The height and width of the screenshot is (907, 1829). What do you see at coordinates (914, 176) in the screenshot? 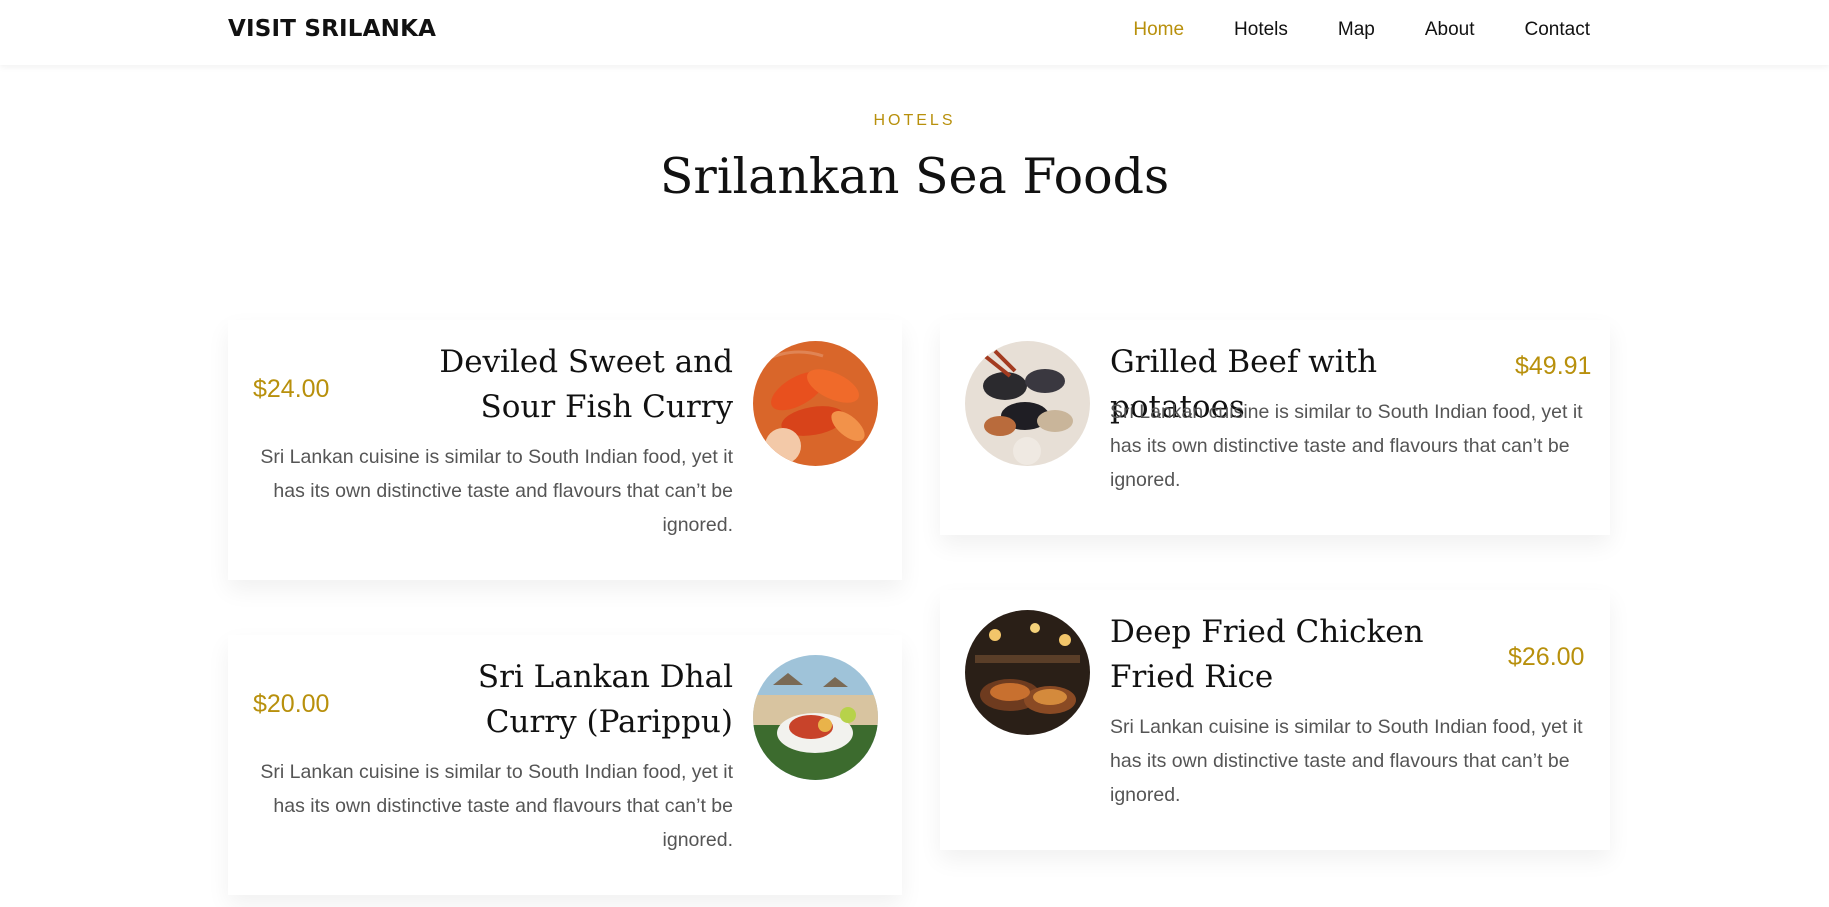
I see `section-title: Srilankan Sea Foods` at bounding box center [914, 176].